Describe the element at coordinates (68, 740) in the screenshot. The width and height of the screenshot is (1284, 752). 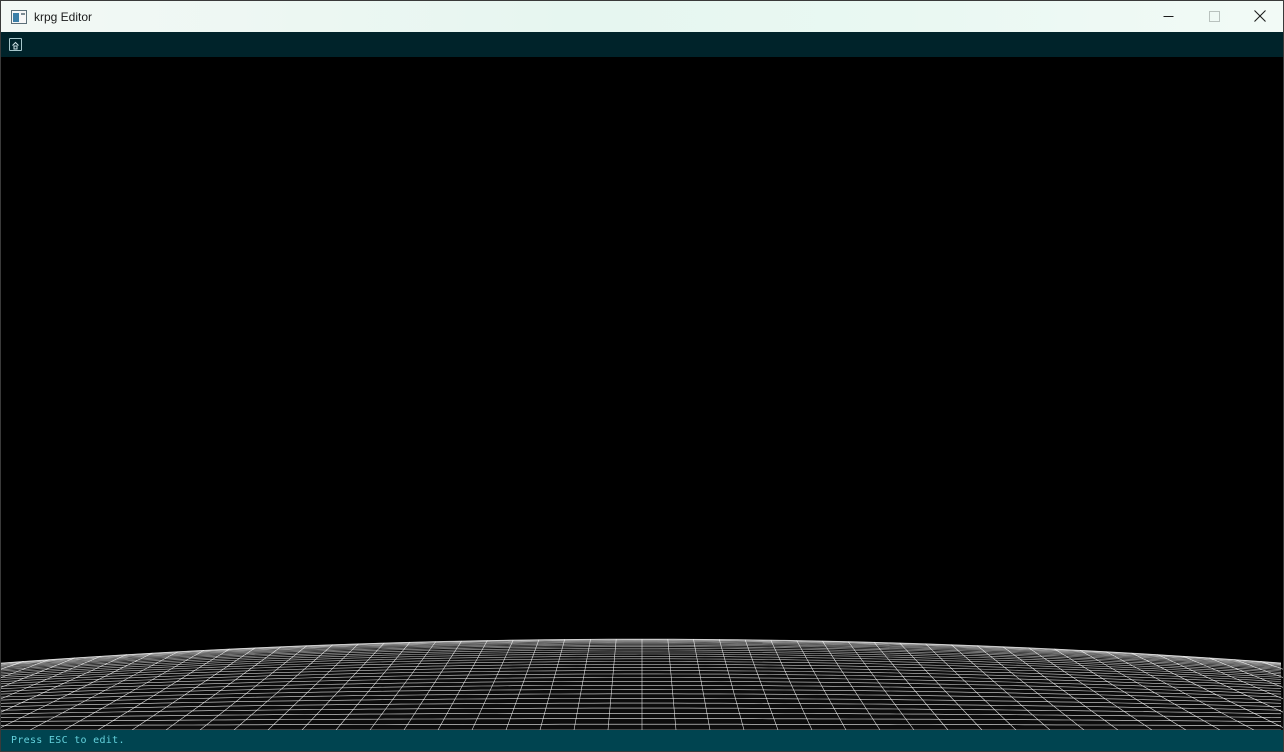
I see `status-message: Press ESC to edit.` at that location.